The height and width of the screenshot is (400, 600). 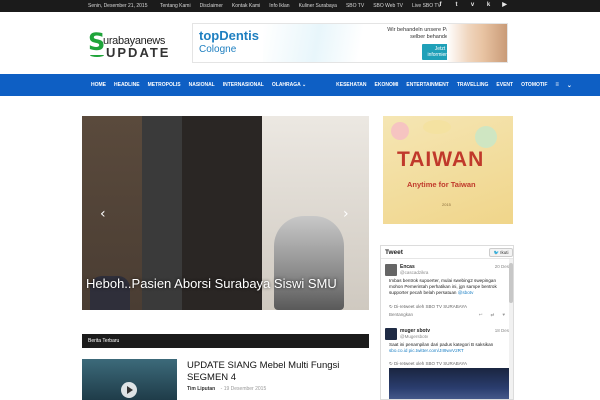 I want to click on tweet-link: @sbotv, so click(x=466, y=292).